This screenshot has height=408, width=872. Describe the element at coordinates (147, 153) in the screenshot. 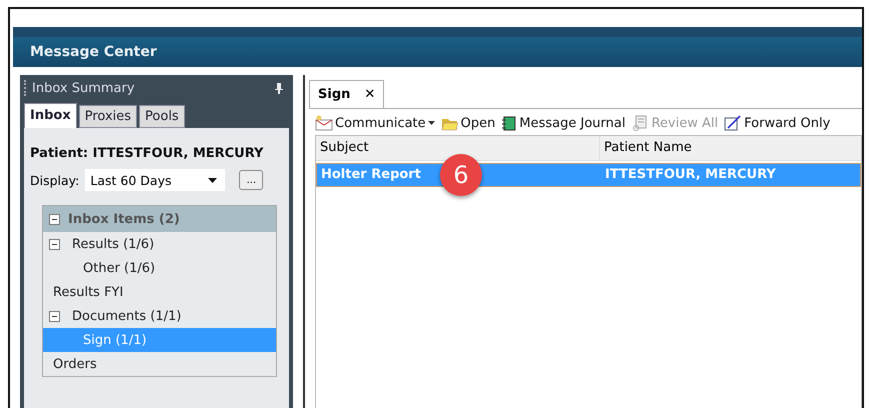

I see `patient-name: Patient: ITTESTFOUR, MERCURY` at that location.